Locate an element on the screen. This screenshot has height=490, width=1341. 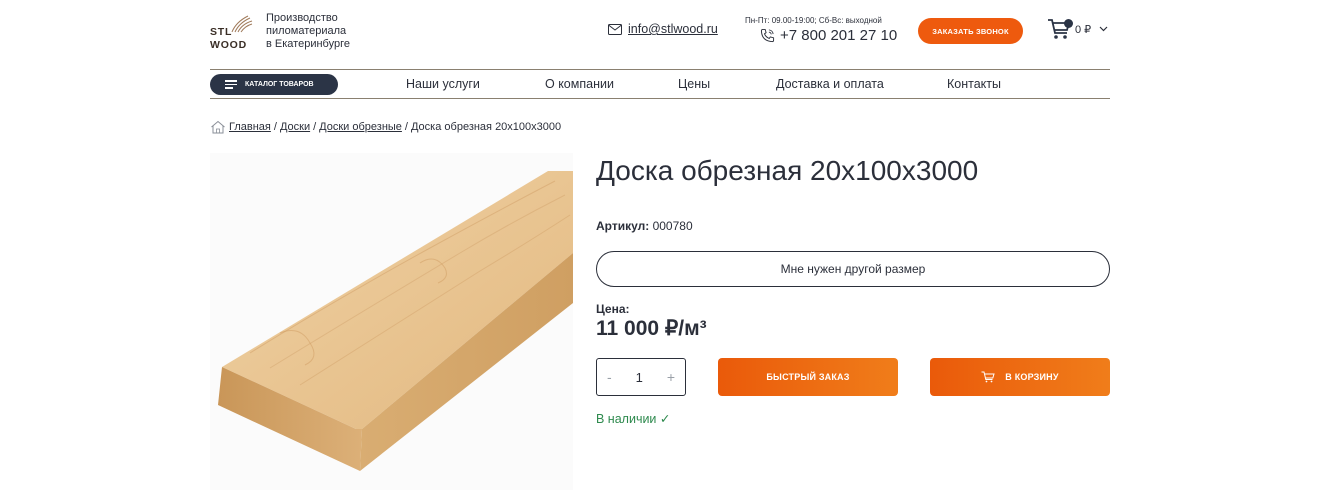
quantity-decrease-button: - is located at coordinates (609, 377).